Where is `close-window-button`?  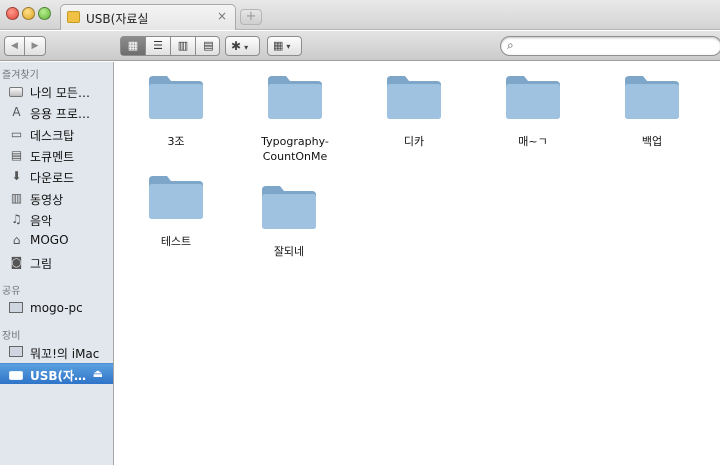
close-window-button is located at coordinates (12, 13).